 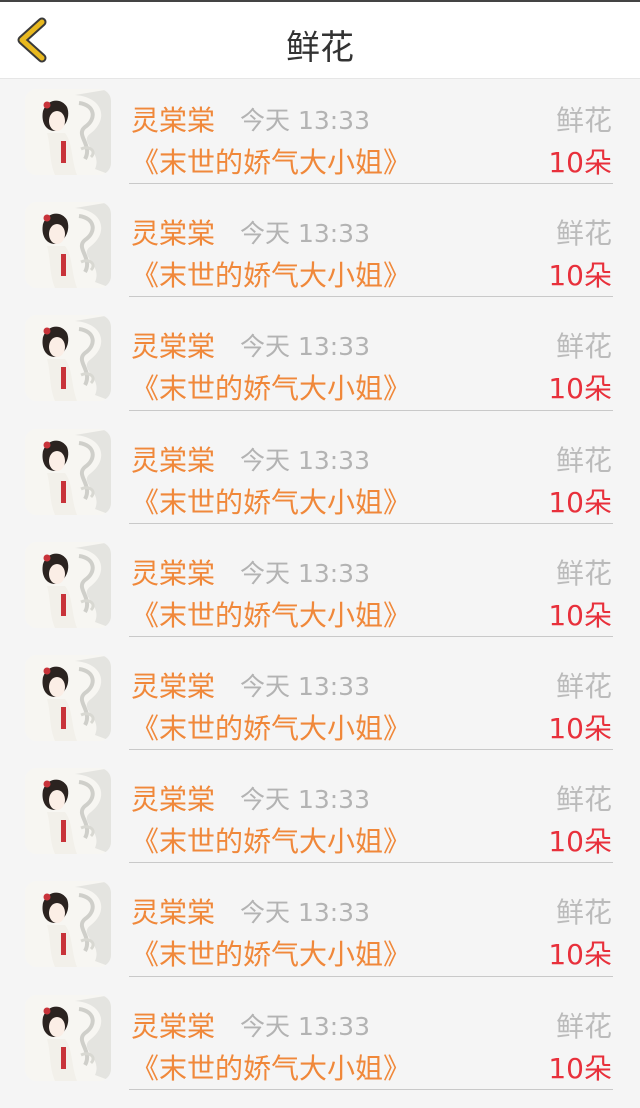 I want to click on page-title: 鲜花, so click(x=320, y=48).